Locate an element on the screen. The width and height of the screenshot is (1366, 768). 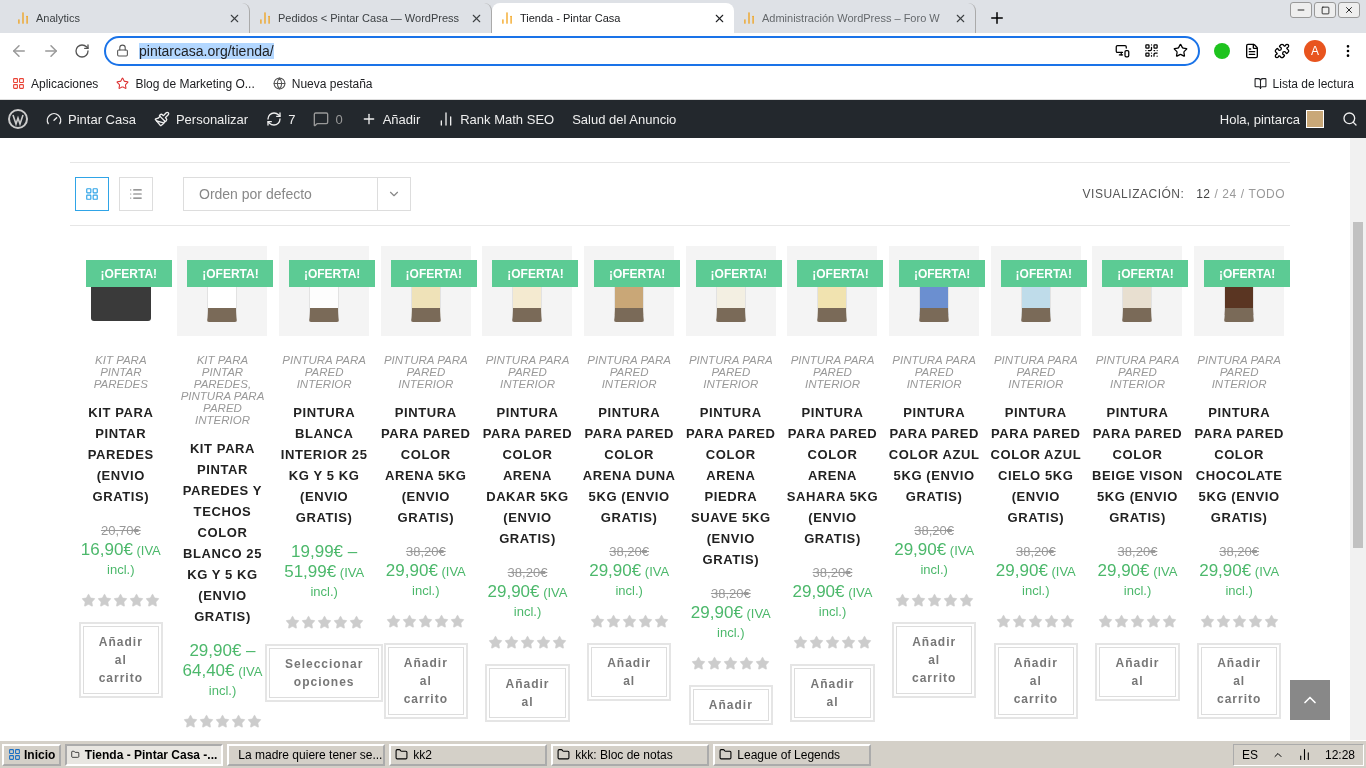
product-title-link: PINTURA PARA PARED COLOR AZUL CIELO 5KG (ENVIO GRATIS) is located at coordinates (1036, 465).